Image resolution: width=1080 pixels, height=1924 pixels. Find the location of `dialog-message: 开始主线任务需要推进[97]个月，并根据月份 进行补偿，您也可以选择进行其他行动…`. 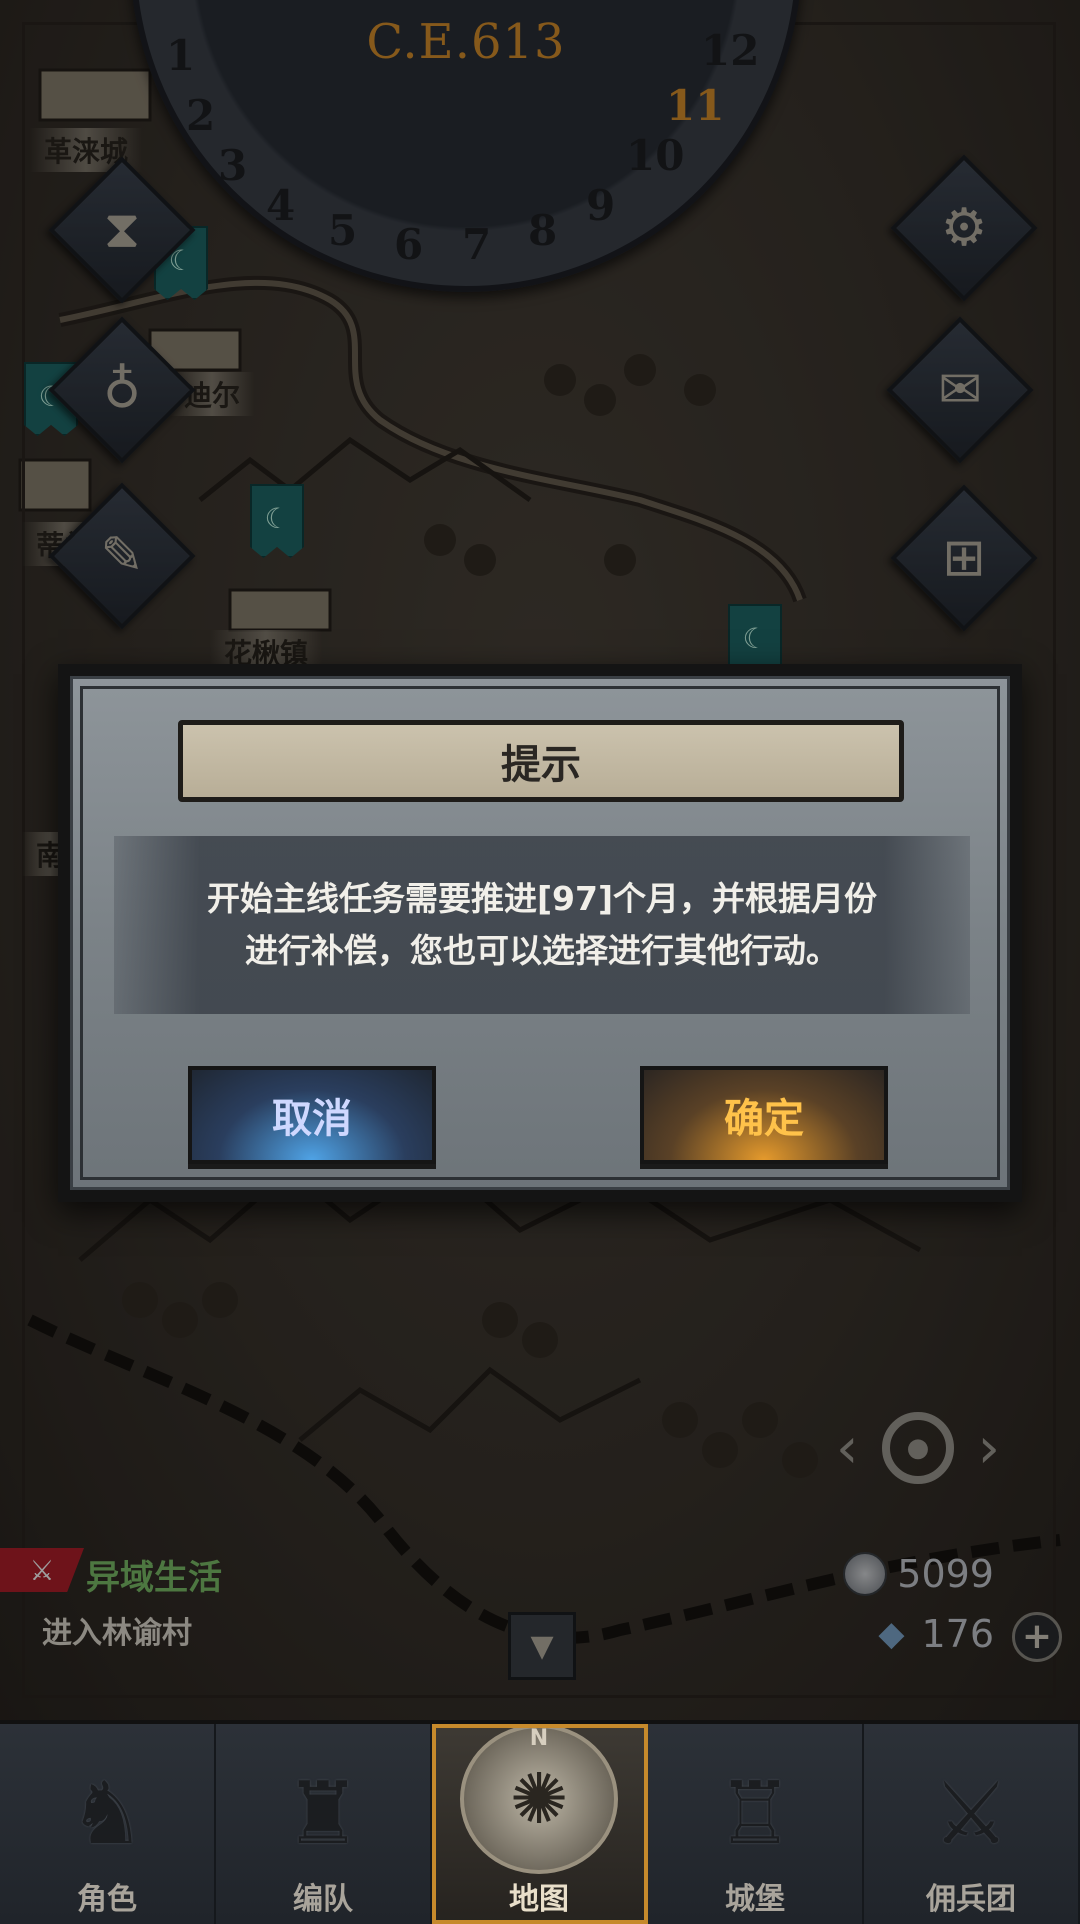

dialog-message: 开始主线任务需要推进[97]个月，并根据月份 进行补偿，您也可以选择进行其他行动… is located at coordinates (542, 925).